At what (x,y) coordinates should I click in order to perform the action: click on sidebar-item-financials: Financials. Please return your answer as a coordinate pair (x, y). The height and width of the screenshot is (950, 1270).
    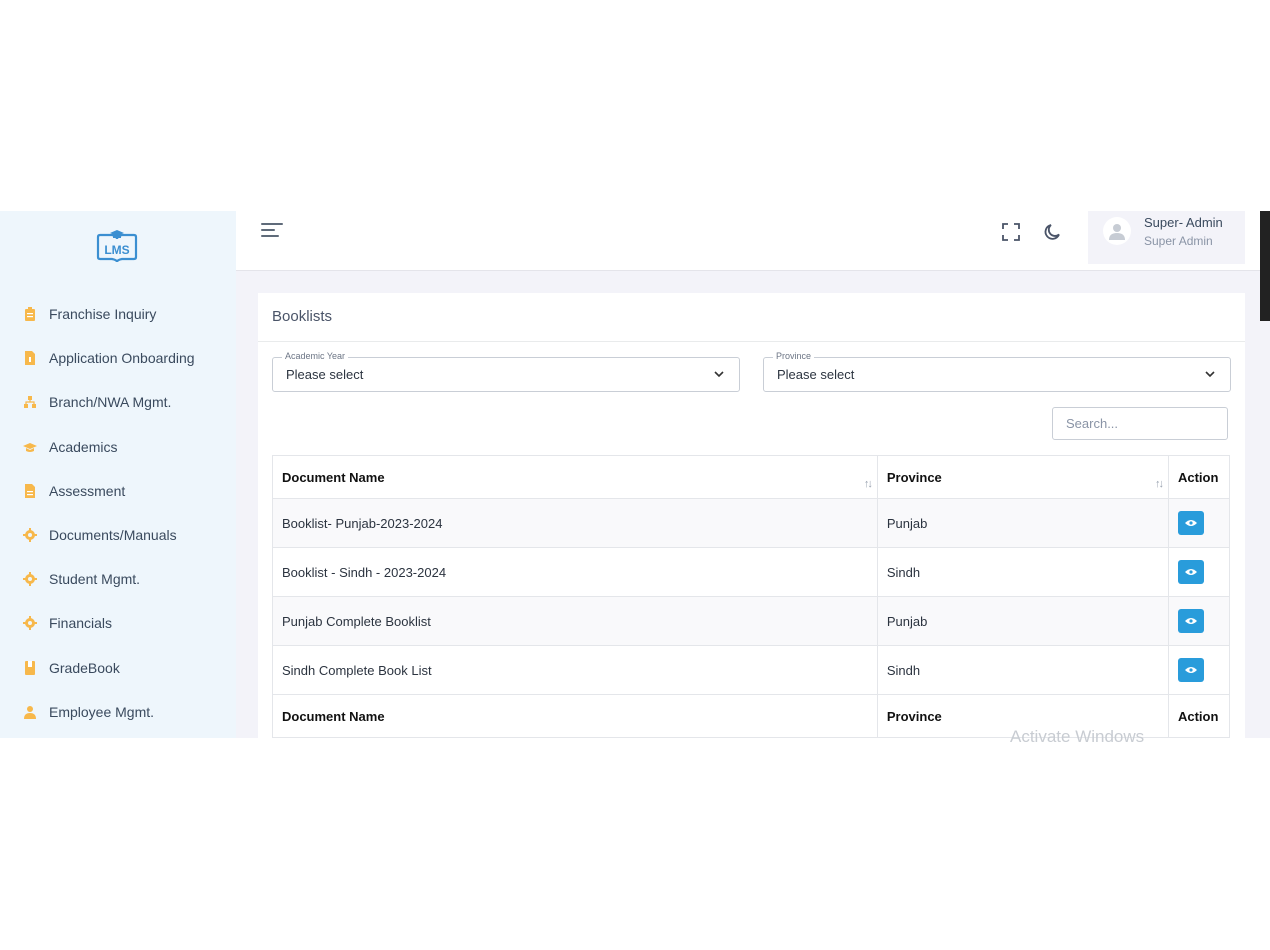
    Looking at the image, I should click on (118, 623).